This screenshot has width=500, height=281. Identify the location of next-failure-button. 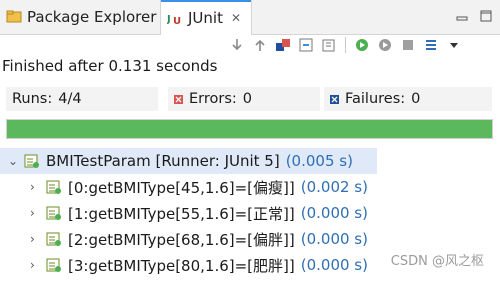
(237, 45).